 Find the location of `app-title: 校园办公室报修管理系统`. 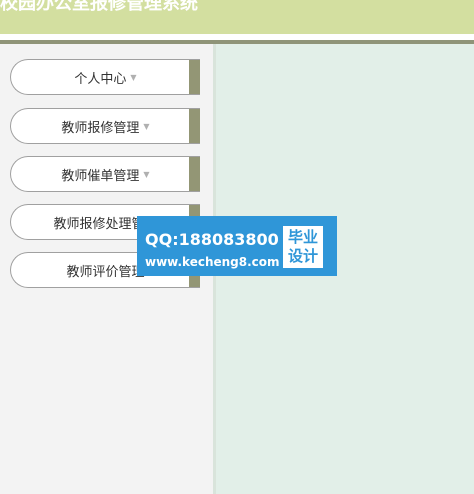

app-title: 校园办公室报修管理系统 is located at coordinates (99, 7).